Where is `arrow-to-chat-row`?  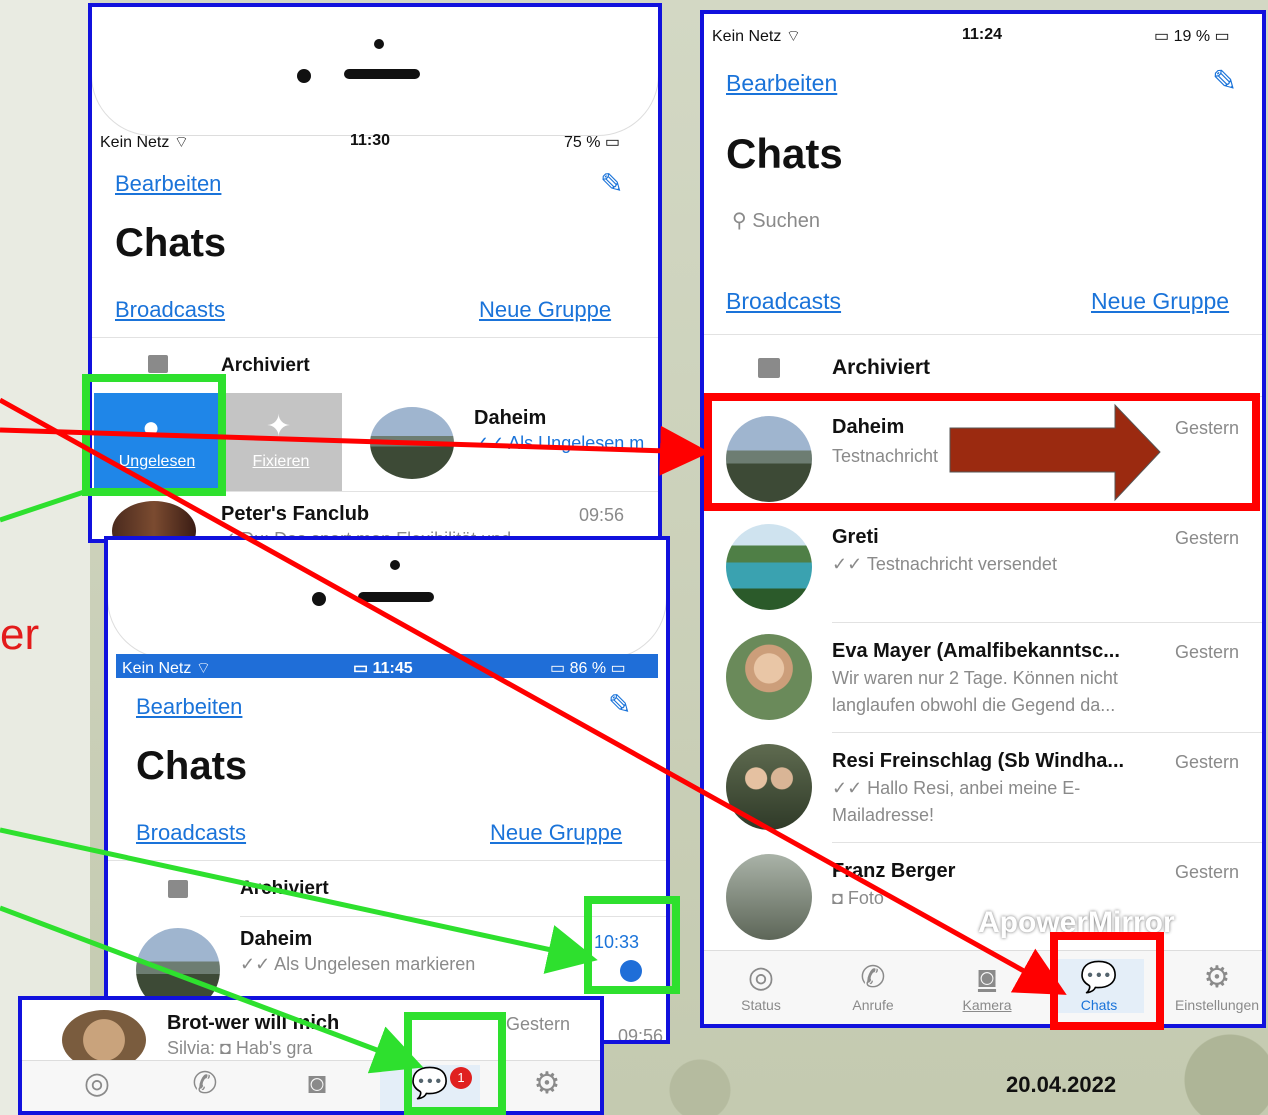
arrow-to-chat-row is located at coordinates (355, 450).